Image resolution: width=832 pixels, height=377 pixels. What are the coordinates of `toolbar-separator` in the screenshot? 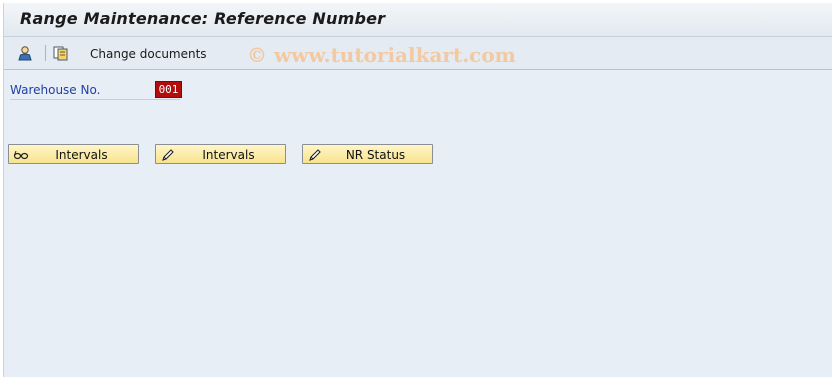 It's located at (45, 53).